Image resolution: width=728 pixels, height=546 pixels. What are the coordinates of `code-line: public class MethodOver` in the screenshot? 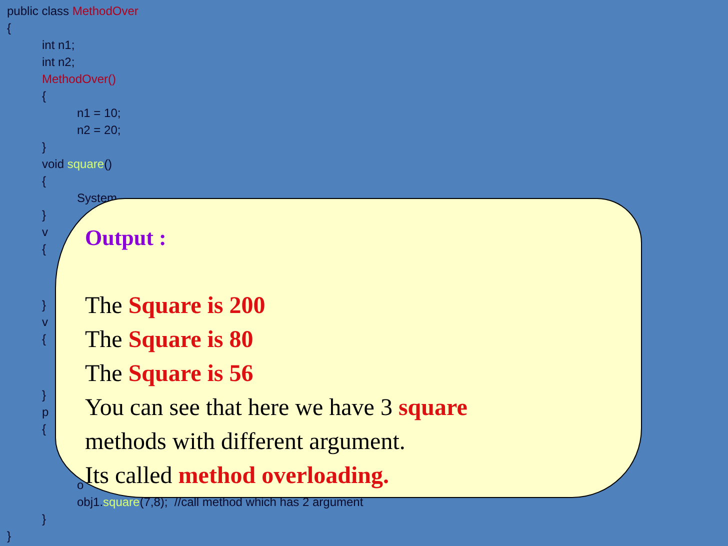 It's located at (72, 11).